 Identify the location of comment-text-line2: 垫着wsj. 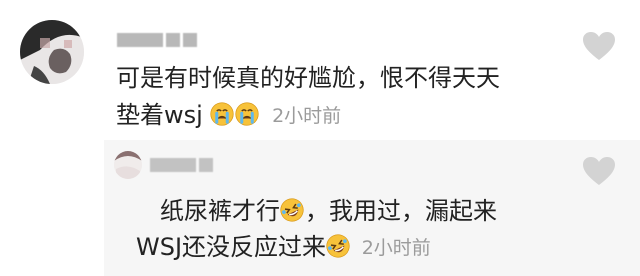
(159, 115).